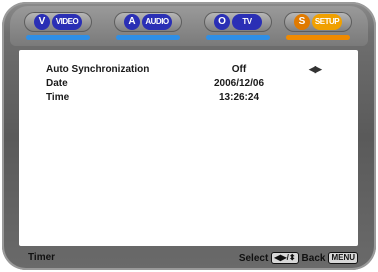 The height and width of the screenshot is (272, 378). What do you see at coordinates (239, 83) in the screenshot?
I see `setting-value: 2006/12/06` at bounding box center [239, 83].